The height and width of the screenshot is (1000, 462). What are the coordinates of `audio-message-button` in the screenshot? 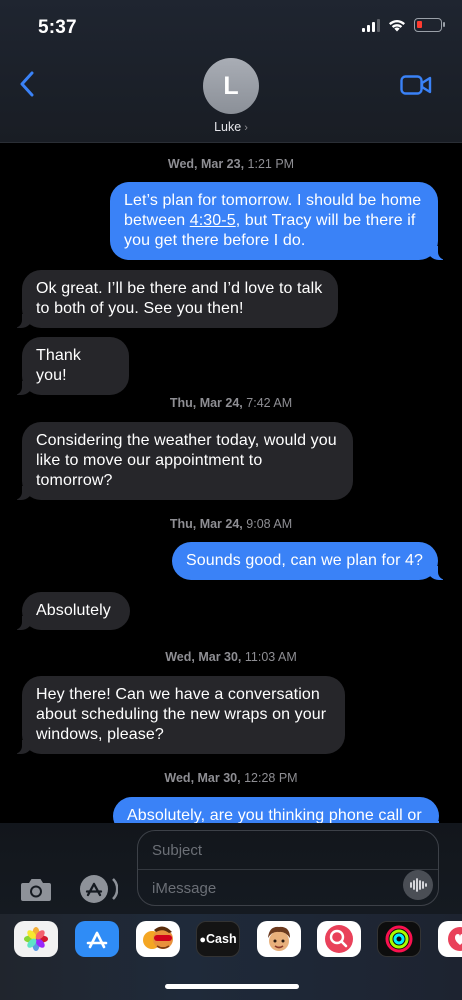 It's located at (418, 885).